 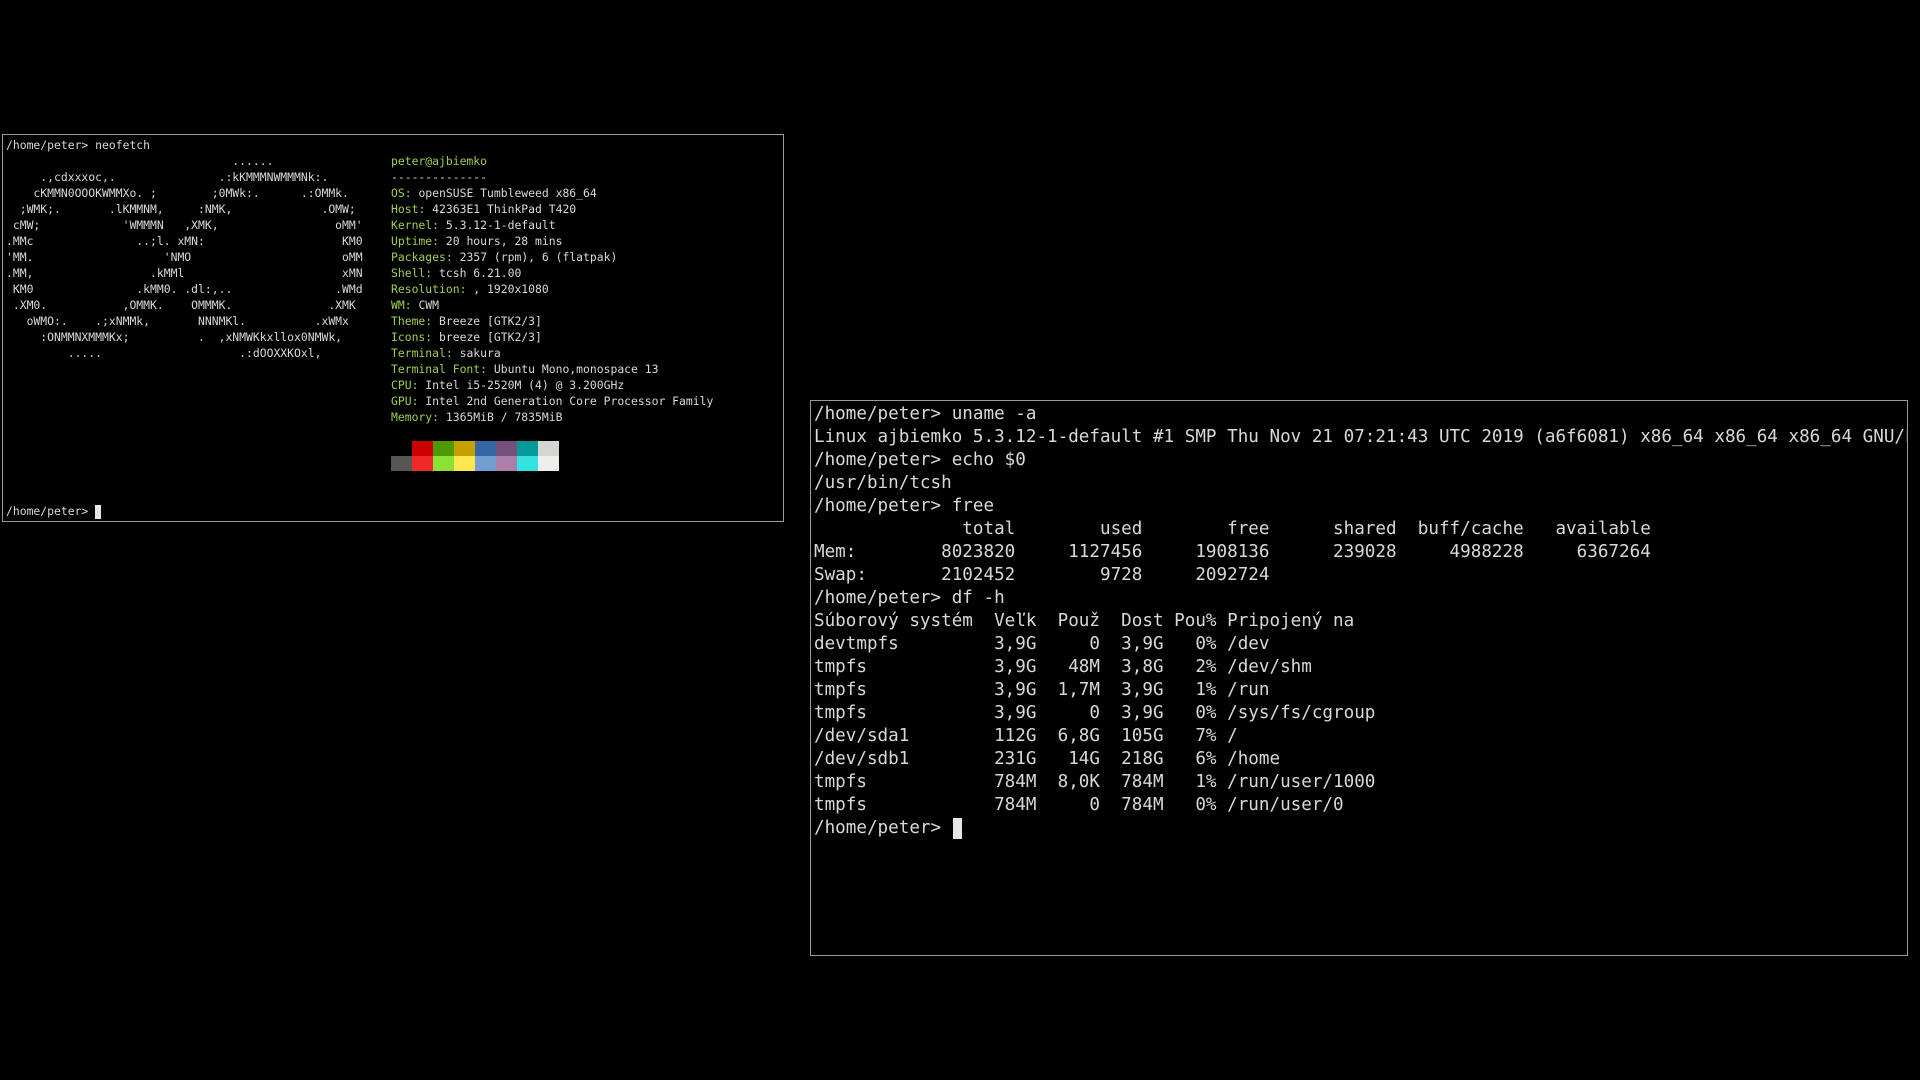 I want to click on info-row: Resolution: , 1920x1080, so click(x=470, y=289).